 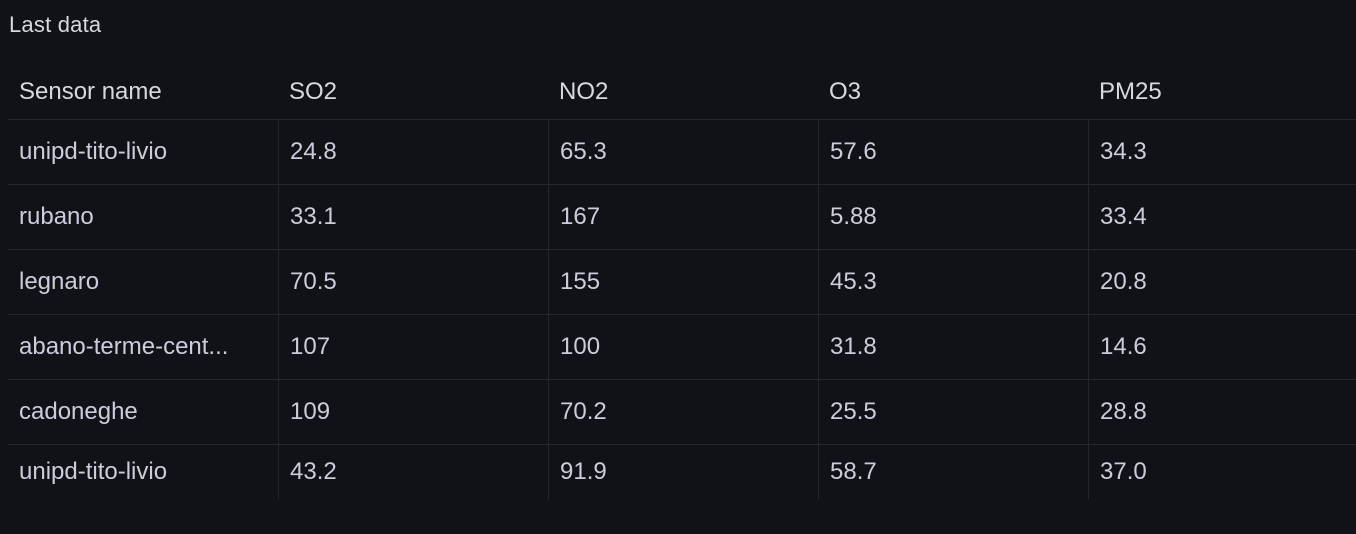 What do you see at coordinates (953, 472) in the screenshot?
I see `cell-o3: 58.7` at bounding box center [953, 472].